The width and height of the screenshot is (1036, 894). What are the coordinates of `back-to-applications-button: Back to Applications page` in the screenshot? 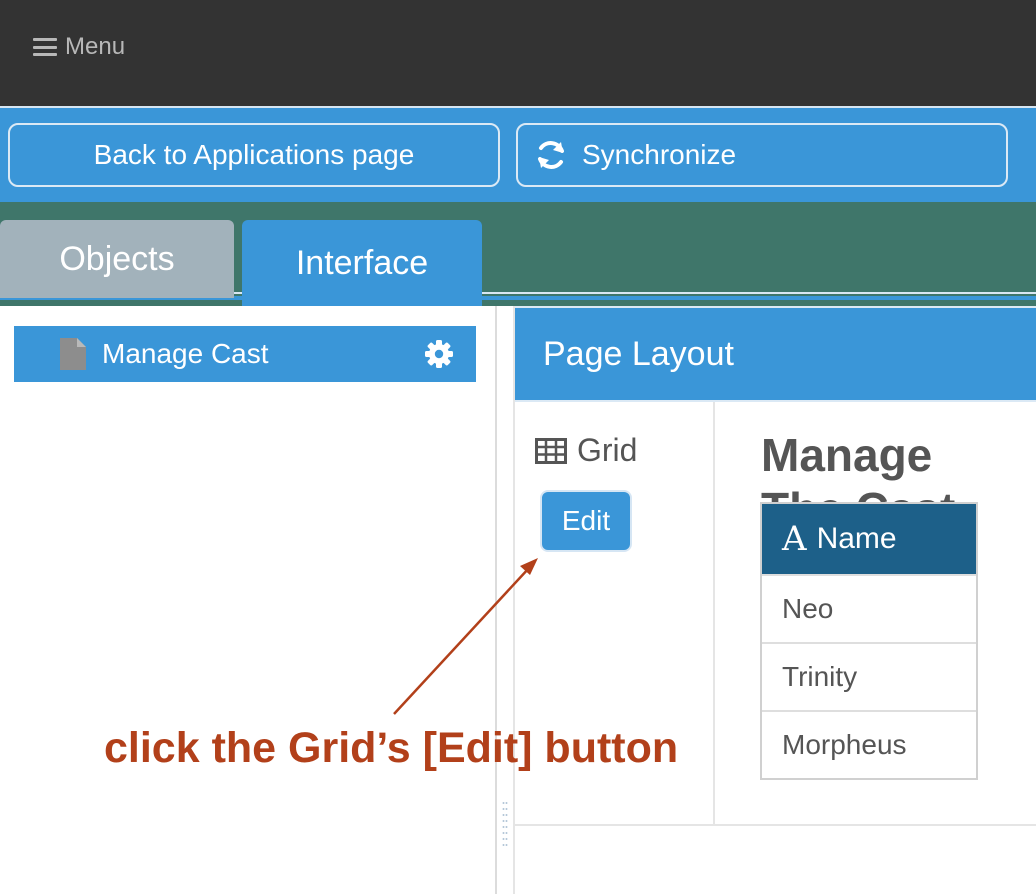 It's located at (254, 155).